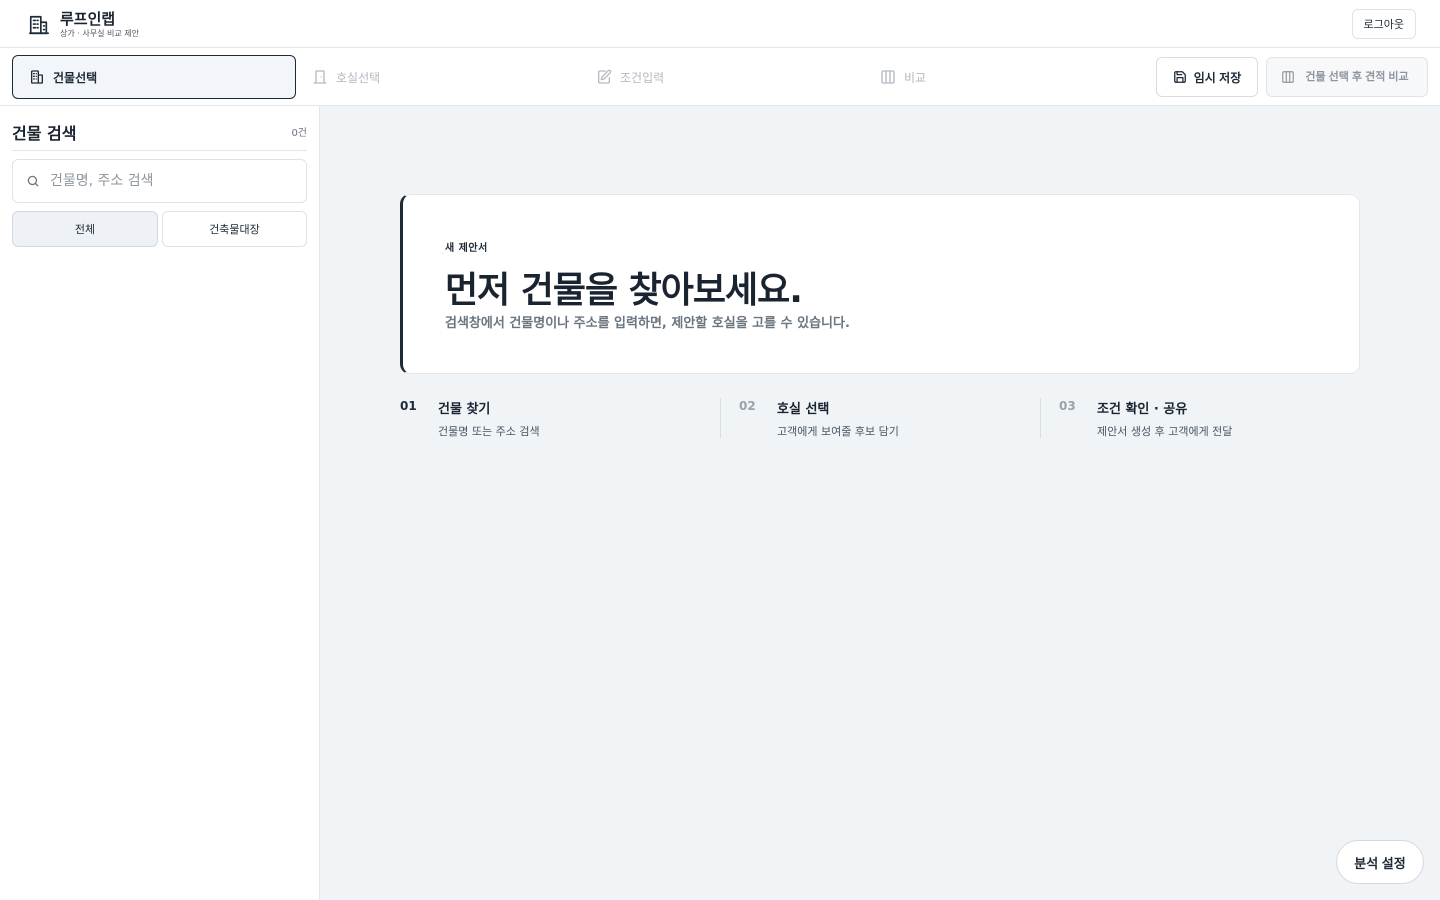 The image size is (1440, 900). I want to click on save-icon, so click(1180, 77).